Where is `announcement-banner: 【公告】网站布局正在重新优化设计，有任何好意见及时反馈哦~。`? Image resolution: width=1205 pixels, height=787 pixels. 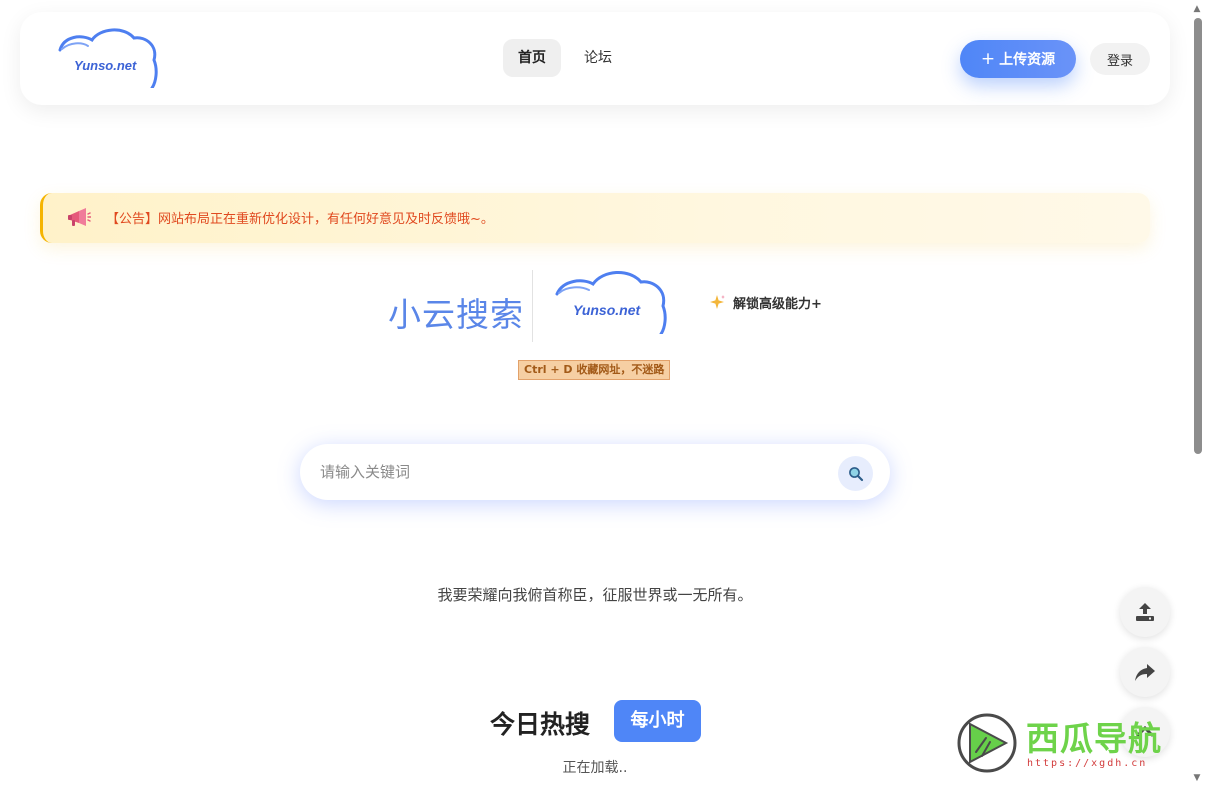 announcement-banner: 【公告】网站布局正在重新优化设计，有任何好意见及时反馈哦~。 is located at coordinates (595, 218).